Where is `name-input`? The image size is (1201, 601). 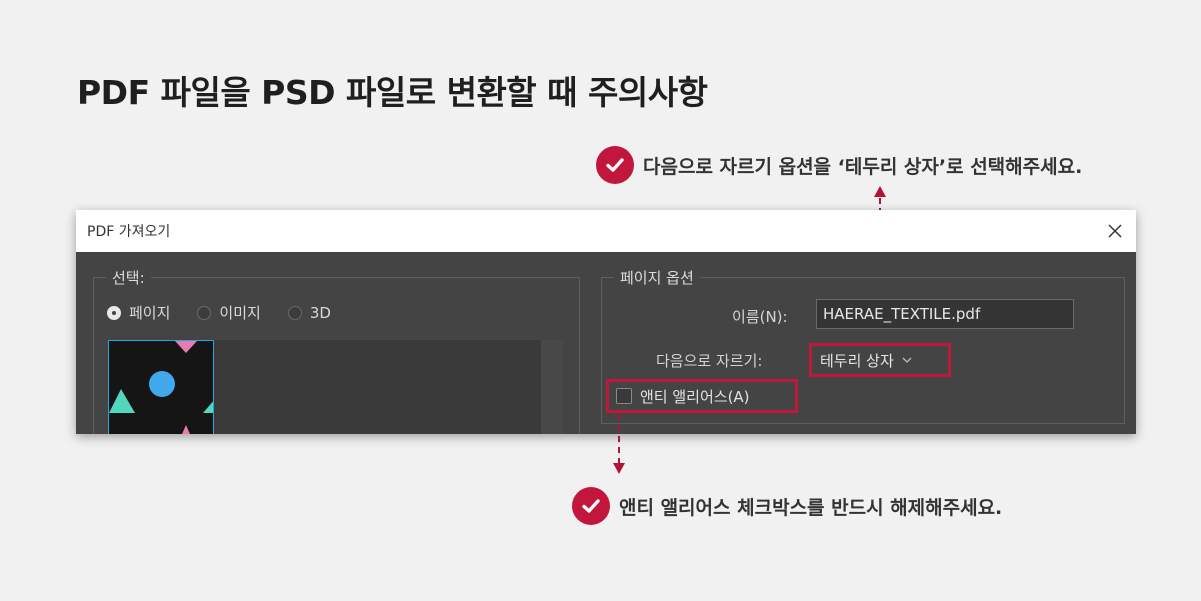
name-input is located at coordinates (945, 314).